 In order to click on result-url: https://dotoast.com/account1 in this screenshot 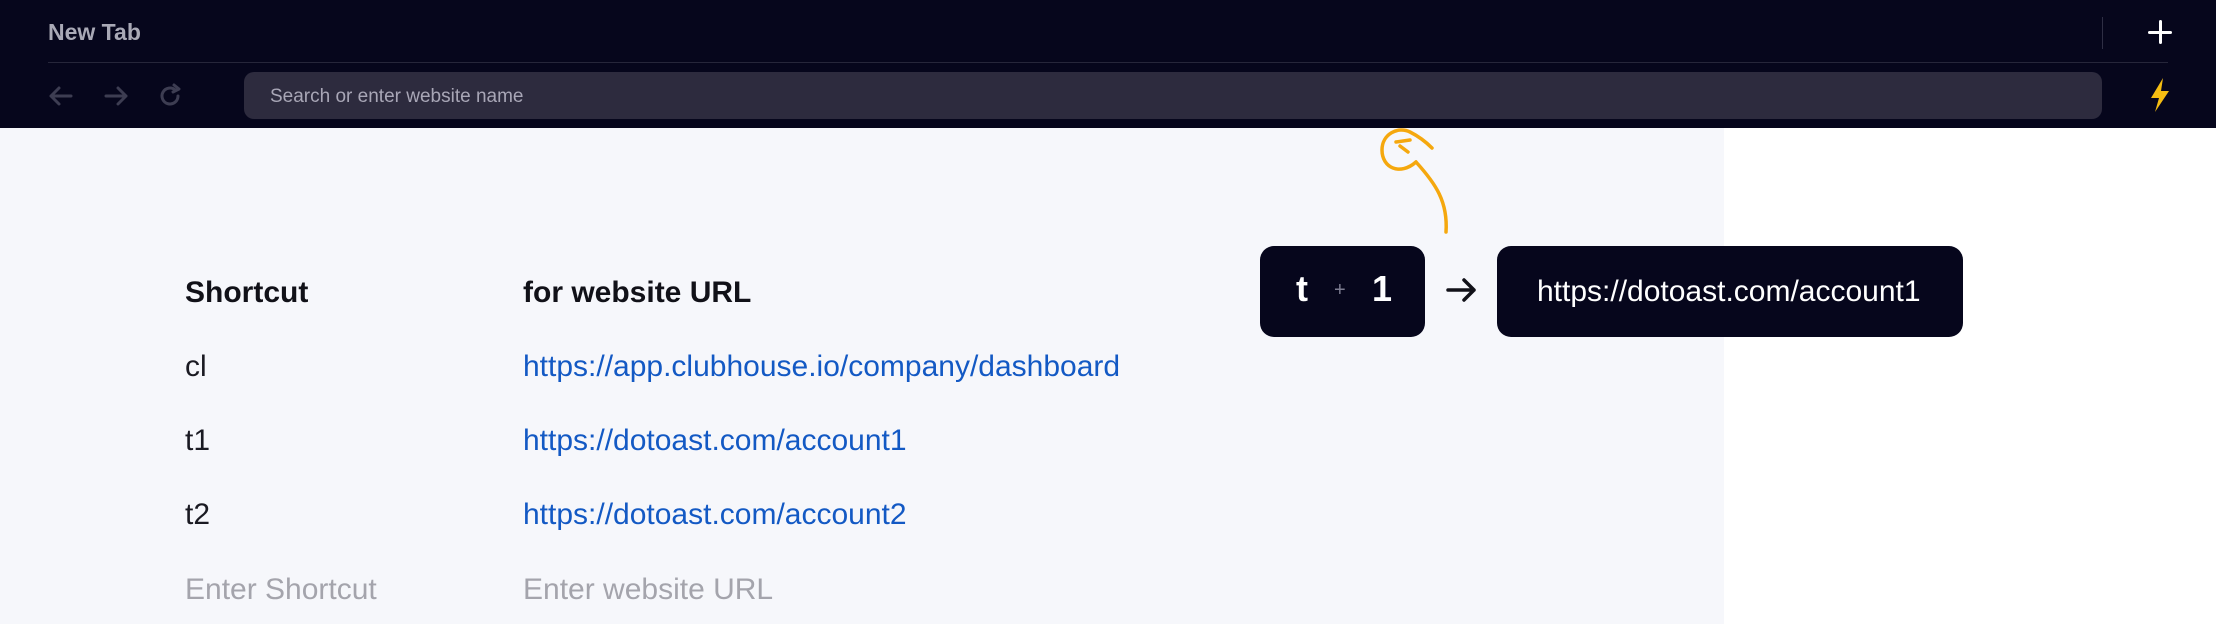, I will do `click(1729, 291)`.